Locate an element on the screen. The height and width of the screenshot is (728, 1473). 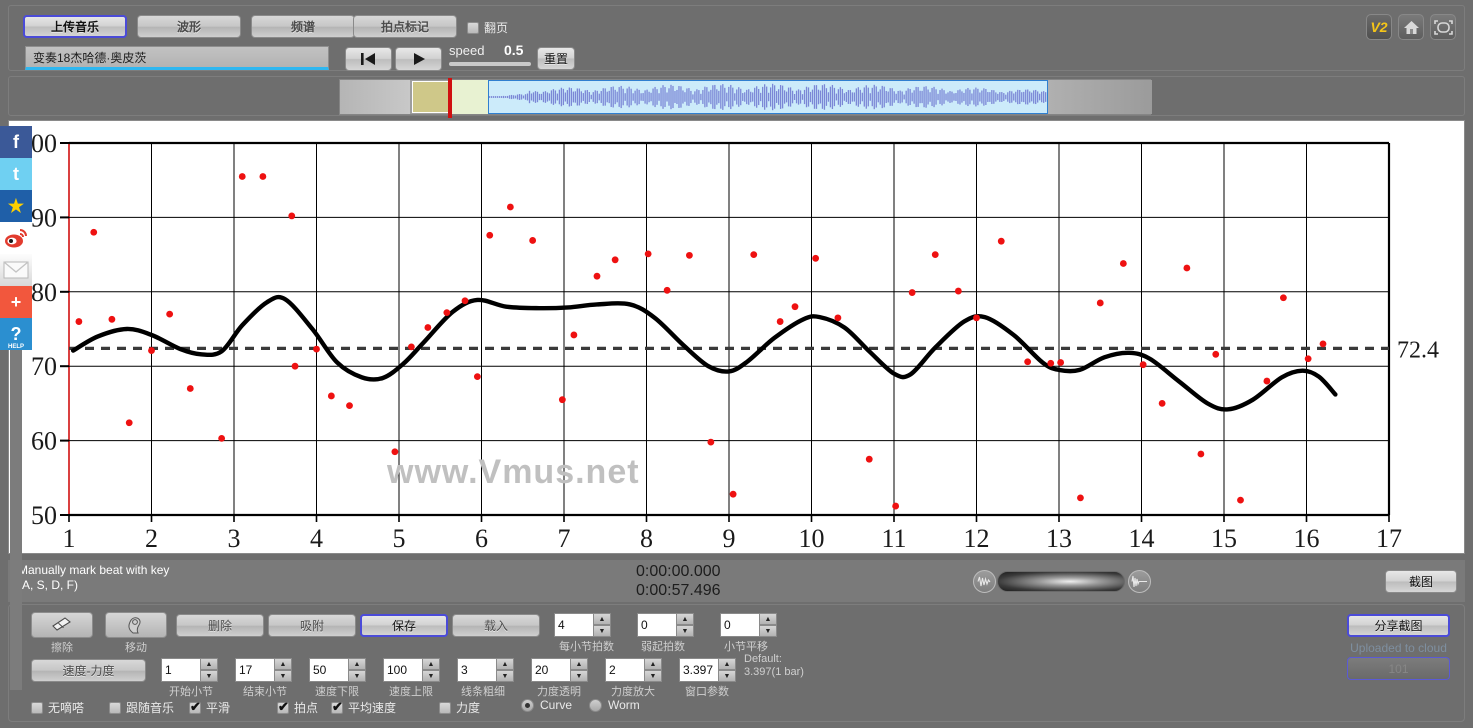
snap-button: 吸附 is located at coordinates (312, 625).